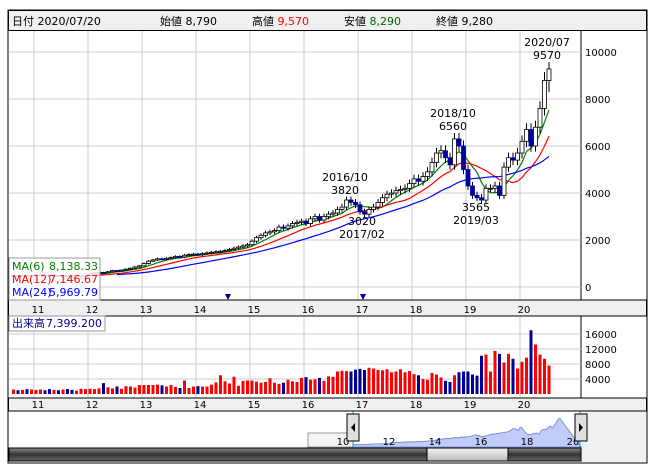 The width and height of the screenshot is (652, 469). Describe the element at coordinates (601, 53) in the screenshot. I see `price-tick-label: 10000` at that location.